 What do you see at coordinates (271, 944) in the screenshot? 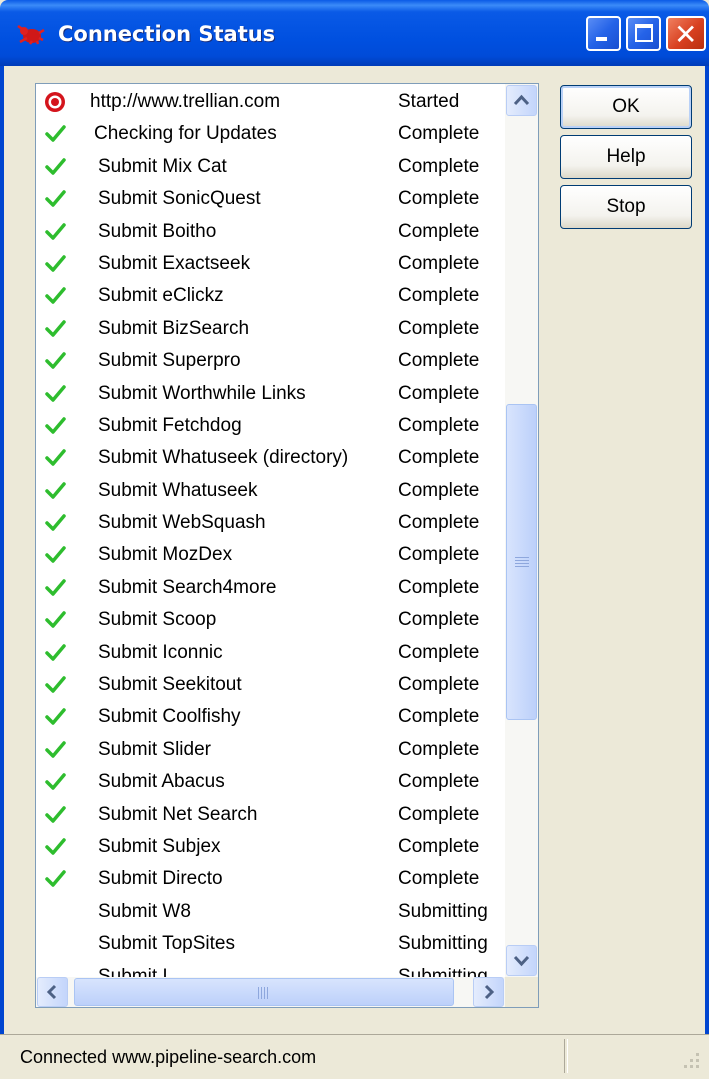
I see `list-item: Submit TopSites Submitting` at bounding box center [271, 944].